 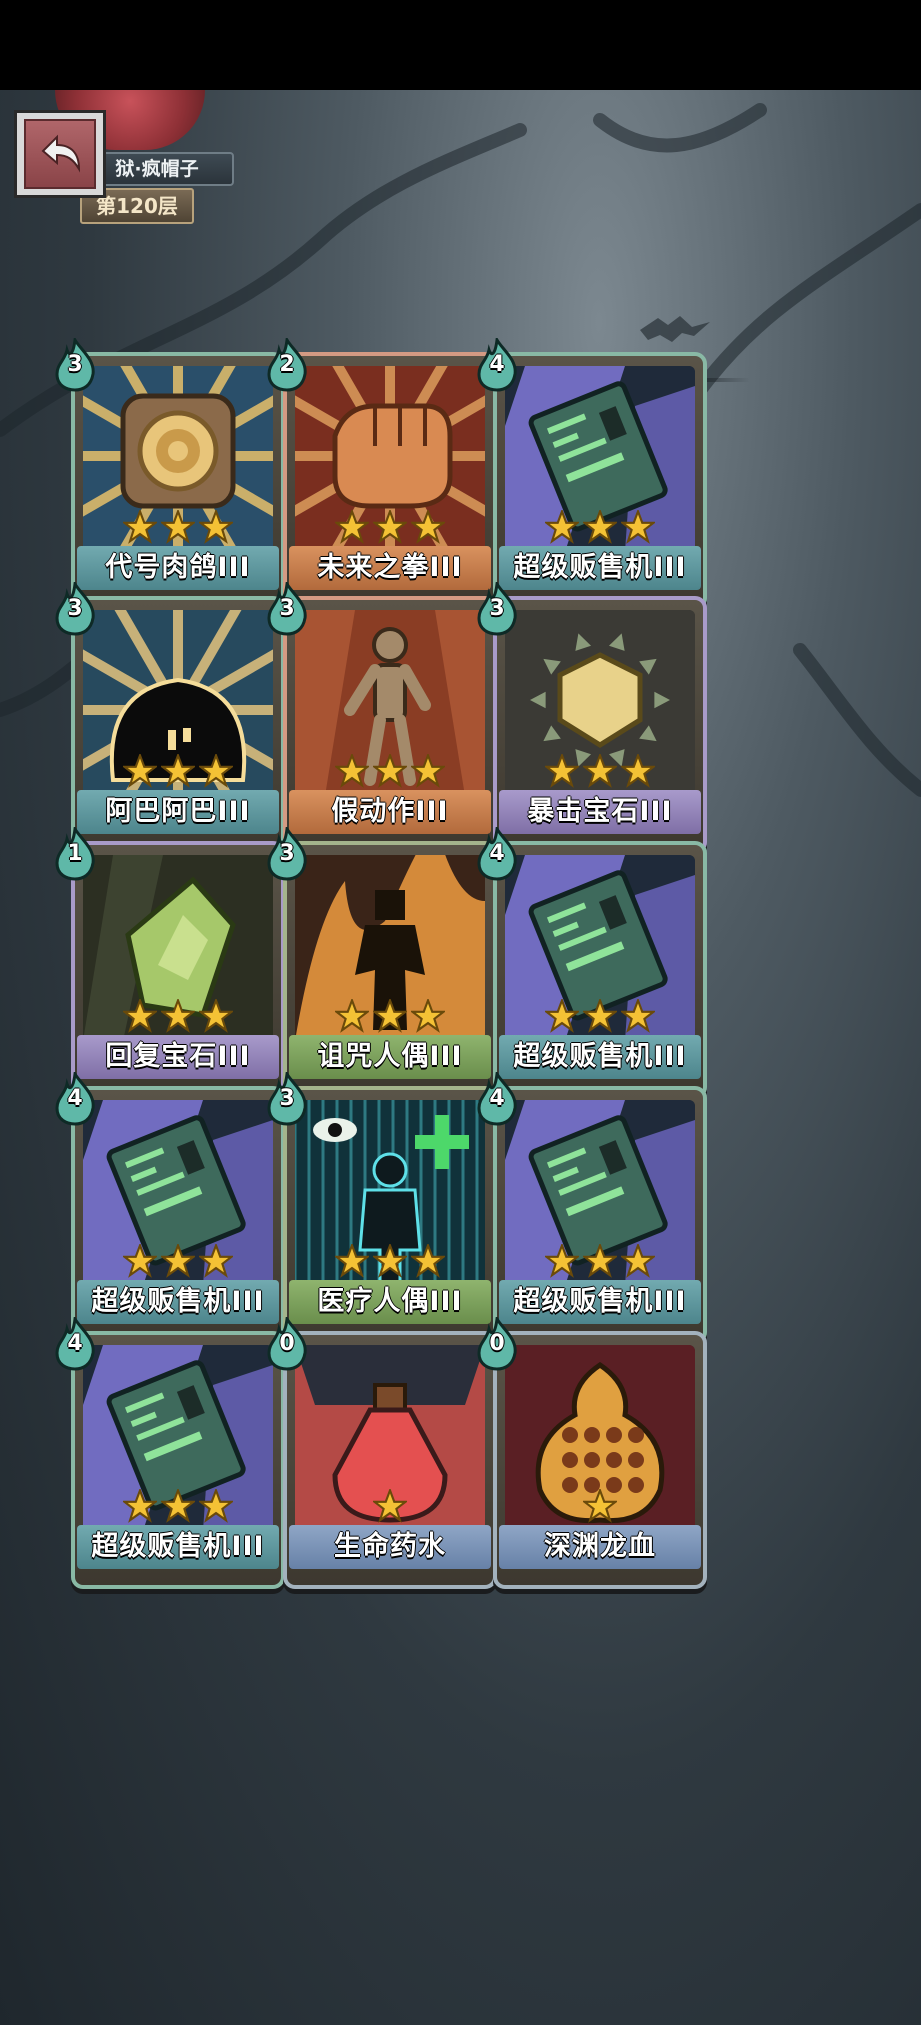 What do you see at coordinates (169, 963) in the screenshot?
I see `item-card: 回复宝石III 1` at bounding box center [169, 963].